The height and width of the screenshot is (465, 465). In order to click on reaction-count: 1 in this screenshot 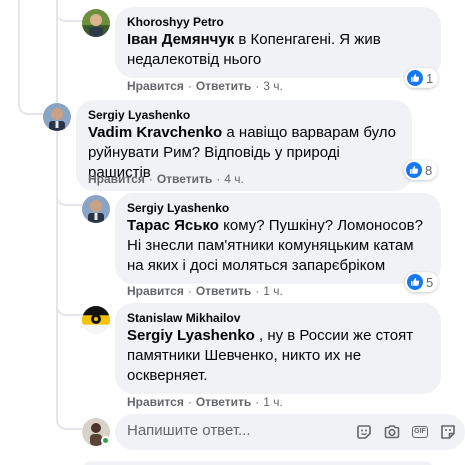, I will do `click(422, 78)`.